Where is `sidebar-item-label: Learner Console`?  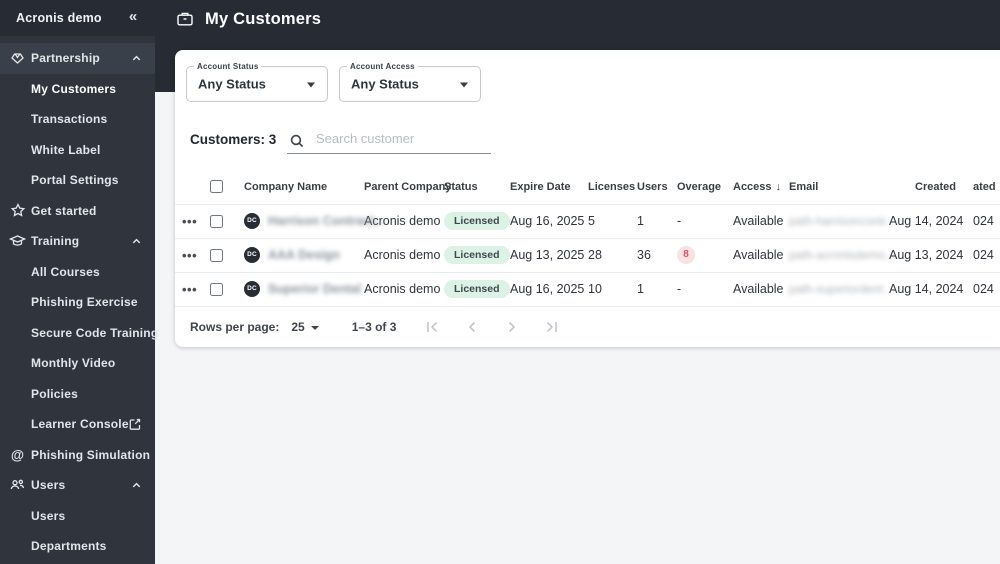
sidebar-item-label: Learner Console is located at coordinates (80, 424).